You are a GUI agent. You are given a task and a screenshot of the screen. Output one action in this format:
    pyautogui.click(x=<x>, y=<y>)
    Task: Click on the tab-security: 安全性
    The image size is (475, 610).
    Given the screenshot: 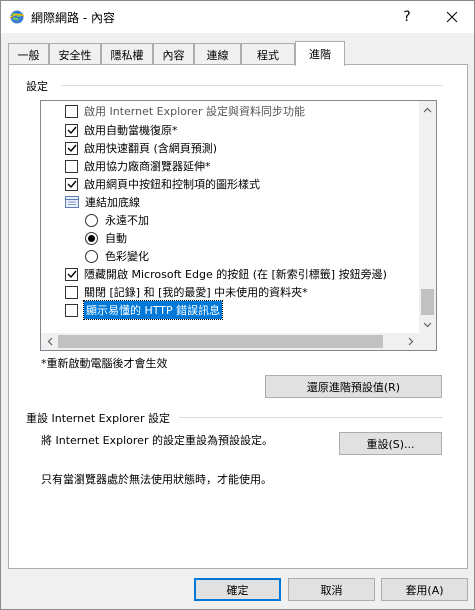 What is the action you would take?
    pyautogui.click(x=75, y=54)
    